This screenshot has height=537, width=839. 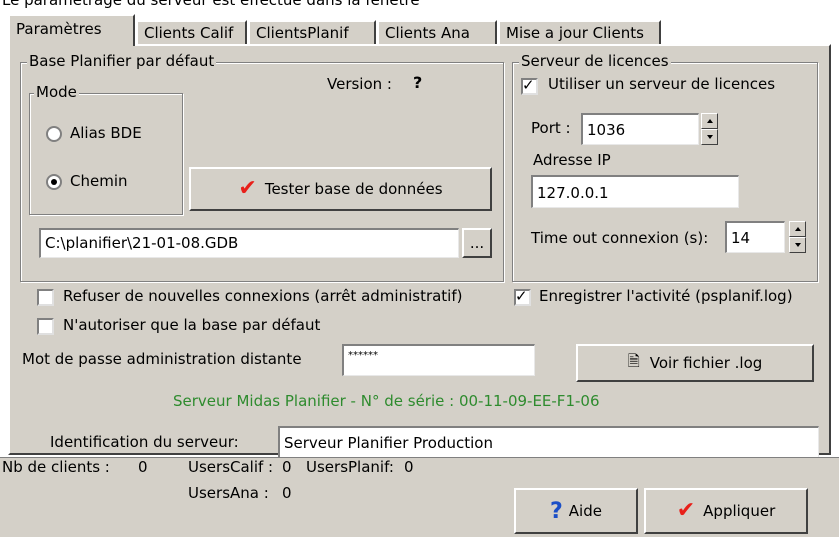 What do you see at coordinates (106, 149) in the screenshot?
I see `mode-group: Mode Alias BDE Chemin` at bounding box center [106, 149].